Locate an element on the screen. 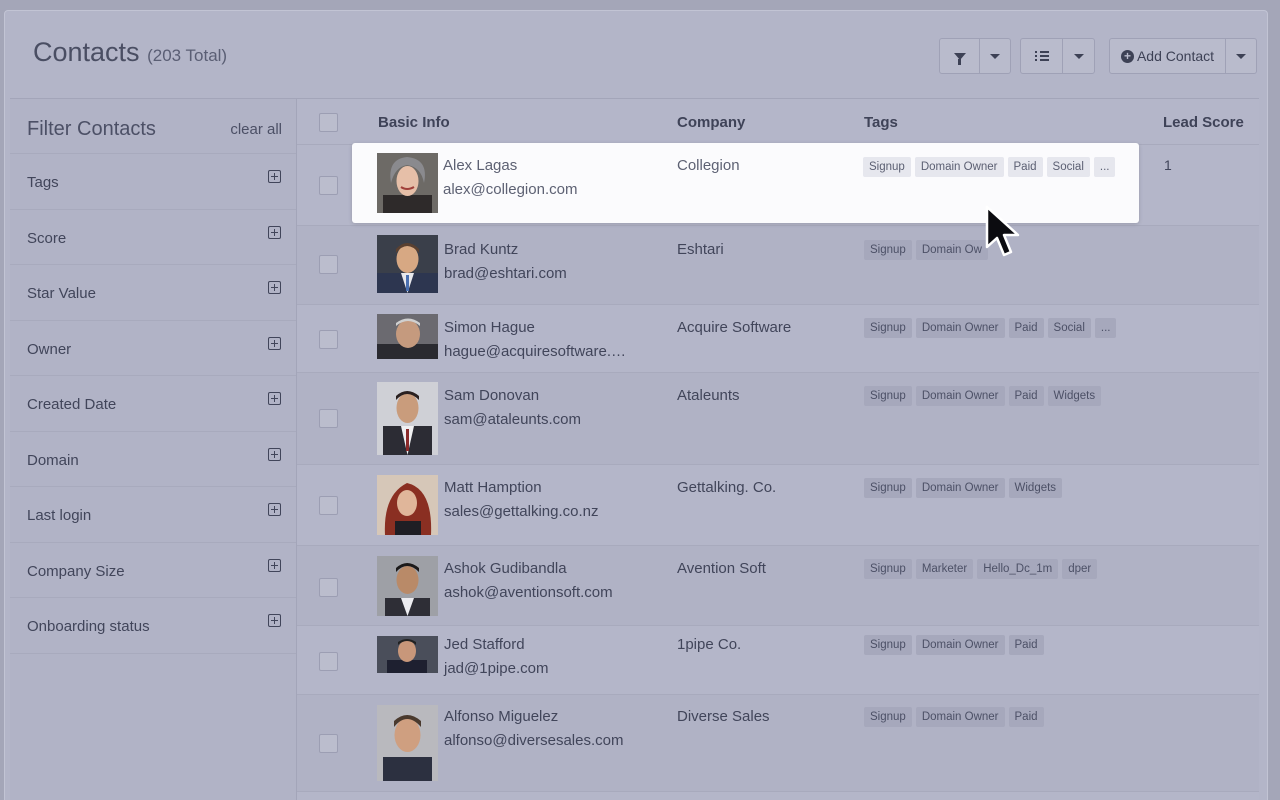 The image size is (1280, 800). tag: Marketer is located at coordinates (944, 569).